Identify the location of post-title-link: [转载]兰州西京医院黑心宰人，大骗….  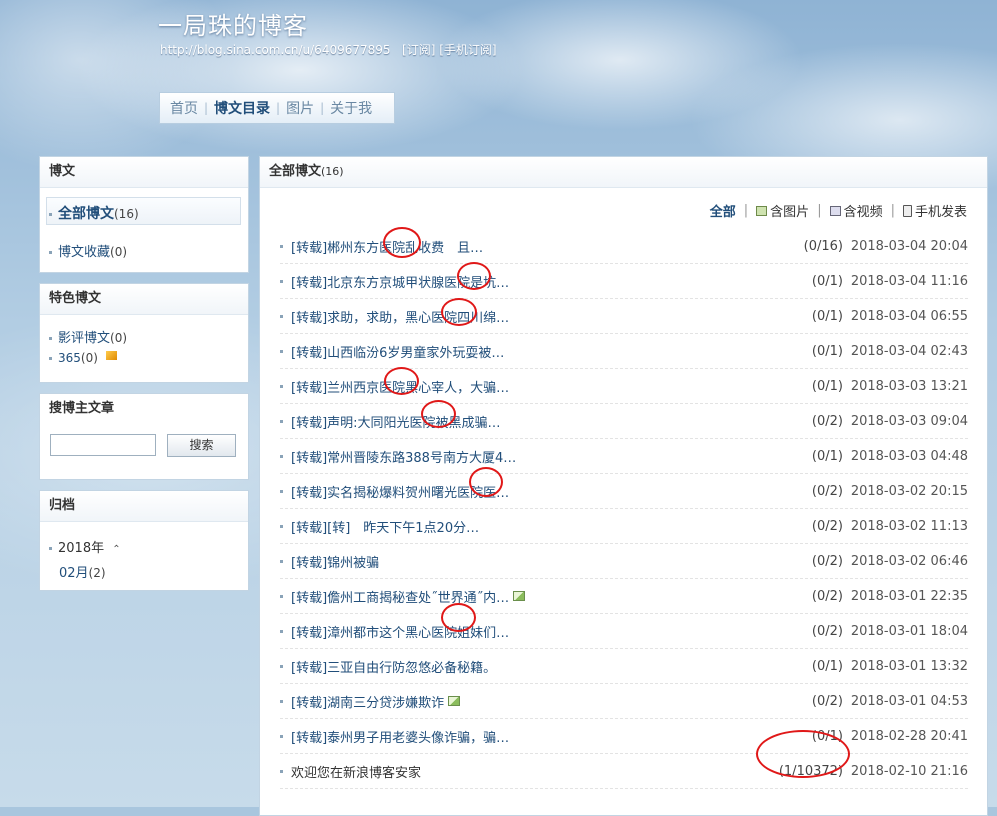
(400, 386).